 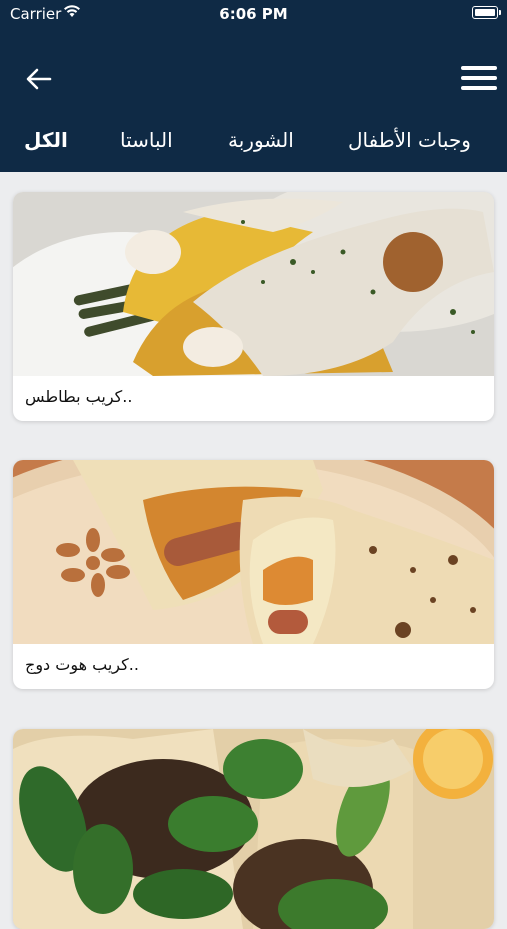 What do you see at coordinates (479, 80) in the screenshot?
I see `hamburger-menu-icon` at bounding box center [479, 80].